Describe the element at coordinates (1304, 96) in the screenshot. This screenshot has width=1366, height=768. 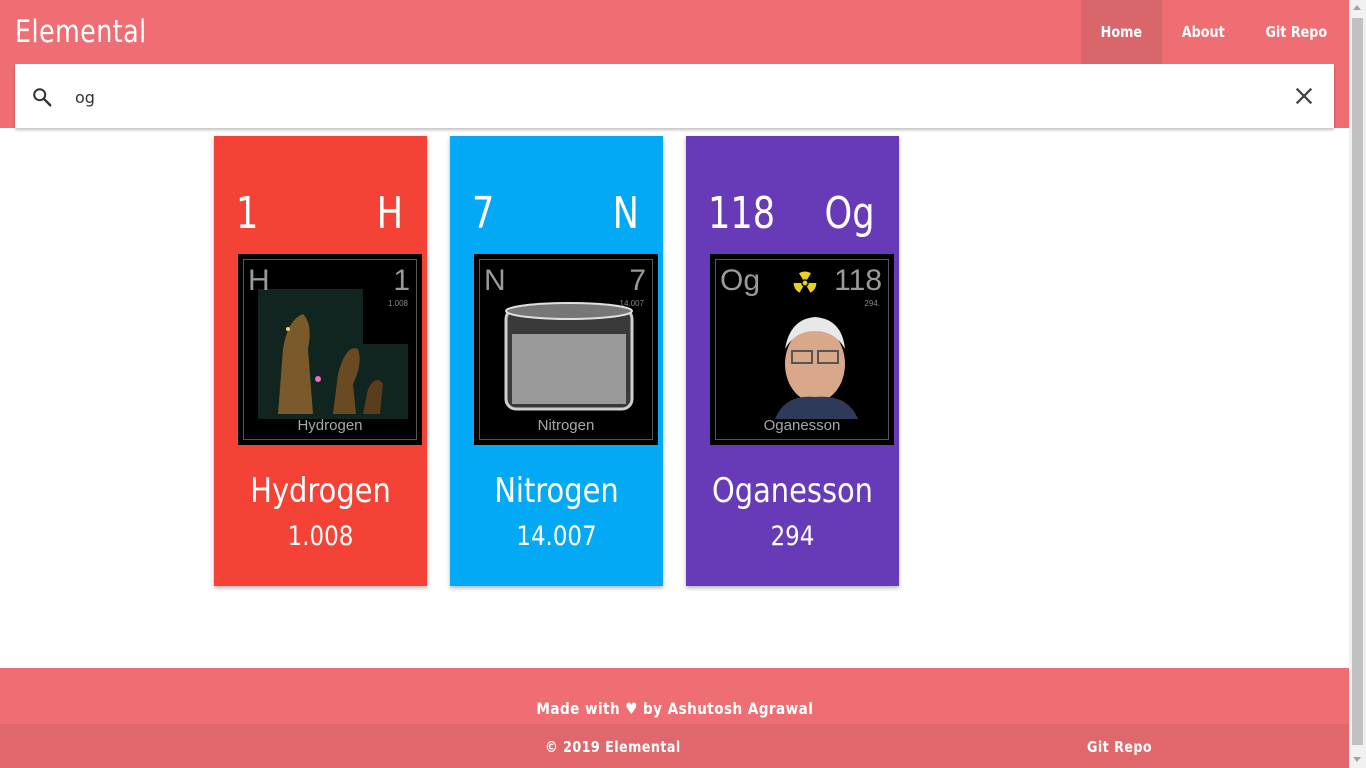
I see `close-icon` at that location.